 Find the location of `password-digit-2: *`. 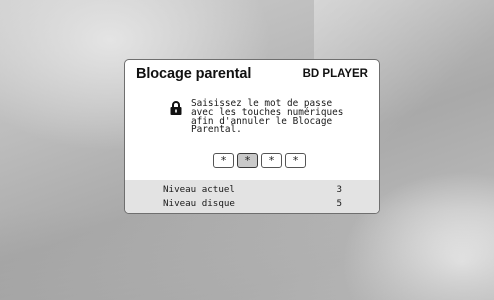

password-digit-2: * is located at coordinates (247, 160).